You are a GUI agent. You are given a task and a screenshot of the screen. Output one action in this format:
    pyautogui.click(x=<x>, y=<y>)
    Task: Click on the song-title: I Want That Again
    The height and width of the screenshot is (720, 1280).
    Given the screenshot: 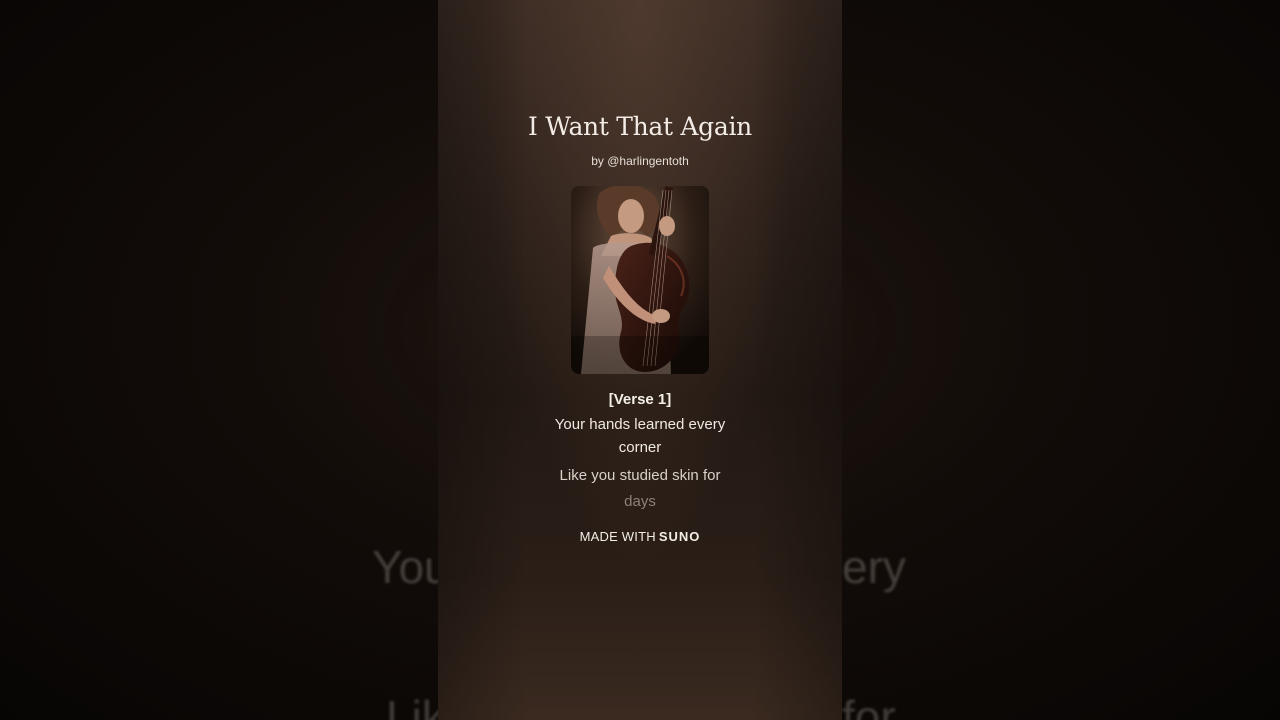 What is the action you would take?
    pyautogui.click(x=640, y=126)
    